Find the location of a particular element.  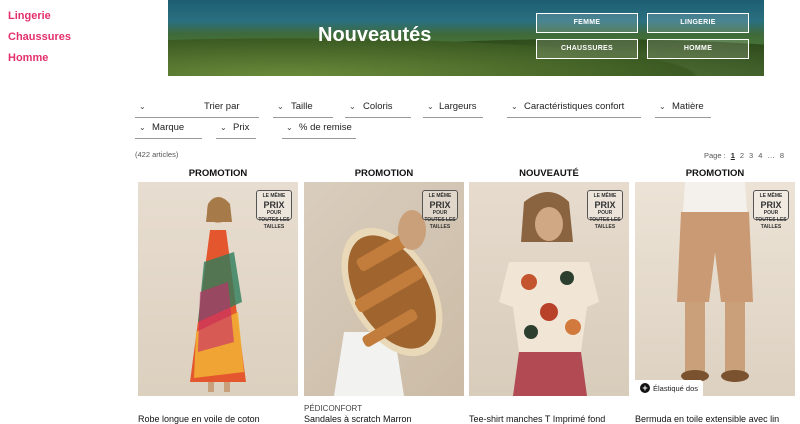

product-name: Robe longue en voile de coton is located at coordinates (218, 419).